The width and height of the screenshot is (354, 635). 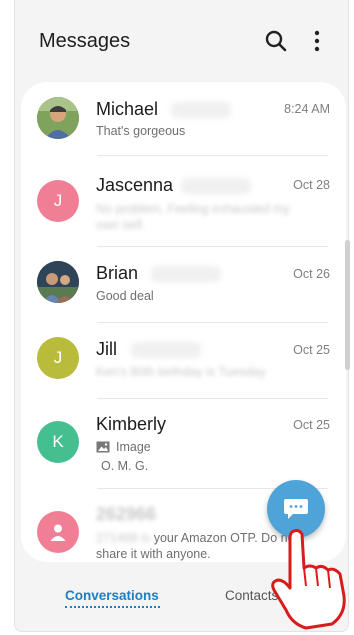 I want to click on message-preview: That's gorgeous, so click(x=141, y=131).